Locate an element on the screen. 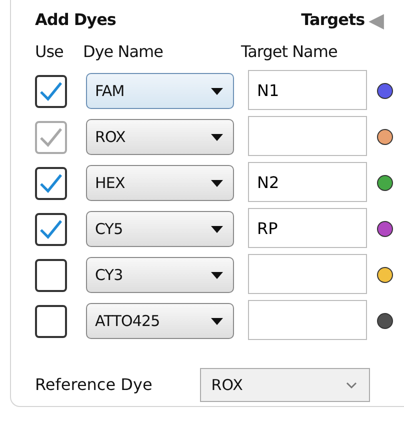 The height and width of the screenshot is (429, 404). chevron-icon is located at coordinates (352, 385).